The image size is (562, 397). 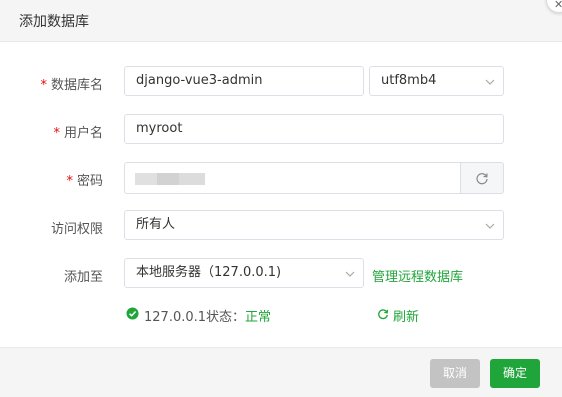 I want to click on username-label: * 用户名, so click(x=78, y=133).